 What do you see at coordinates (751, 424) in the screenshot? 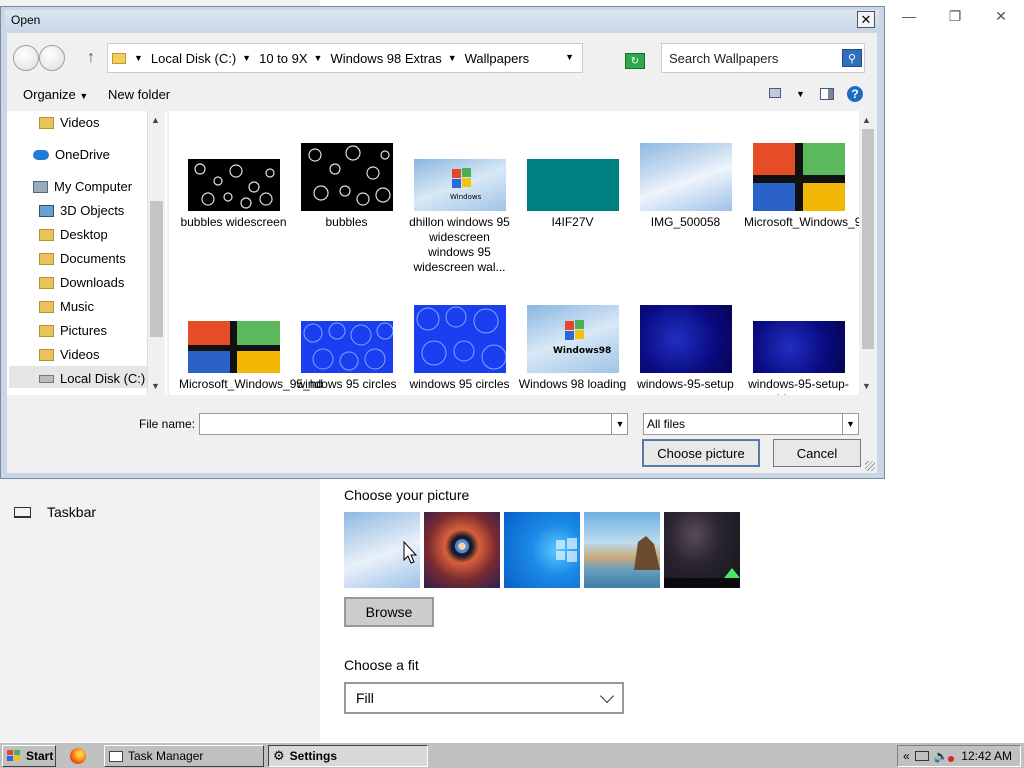
I see `file-type-filter: All files ▼` at bounding box center [751, 424].